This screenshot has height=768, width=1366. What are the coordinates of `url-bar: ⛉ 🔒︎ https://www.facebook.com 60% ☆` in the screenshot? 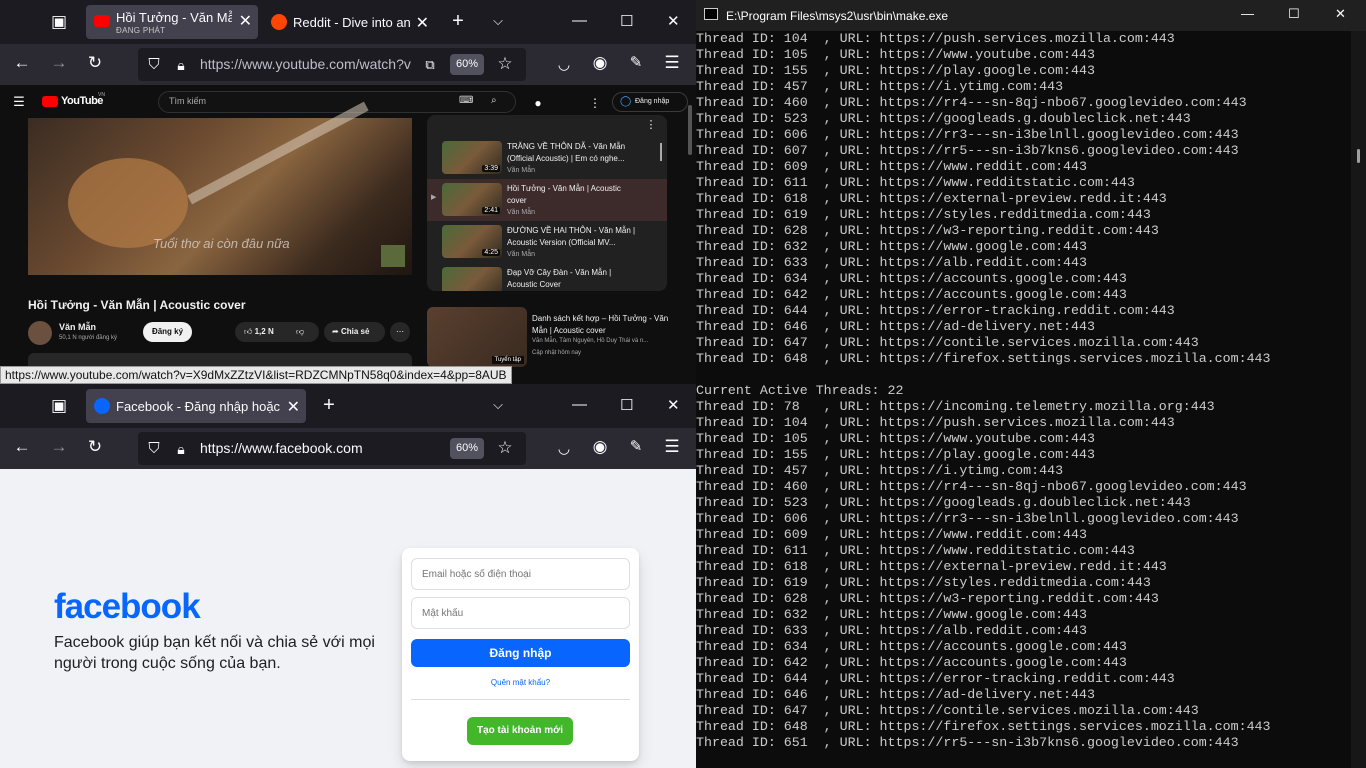 It's located at (332, 448).